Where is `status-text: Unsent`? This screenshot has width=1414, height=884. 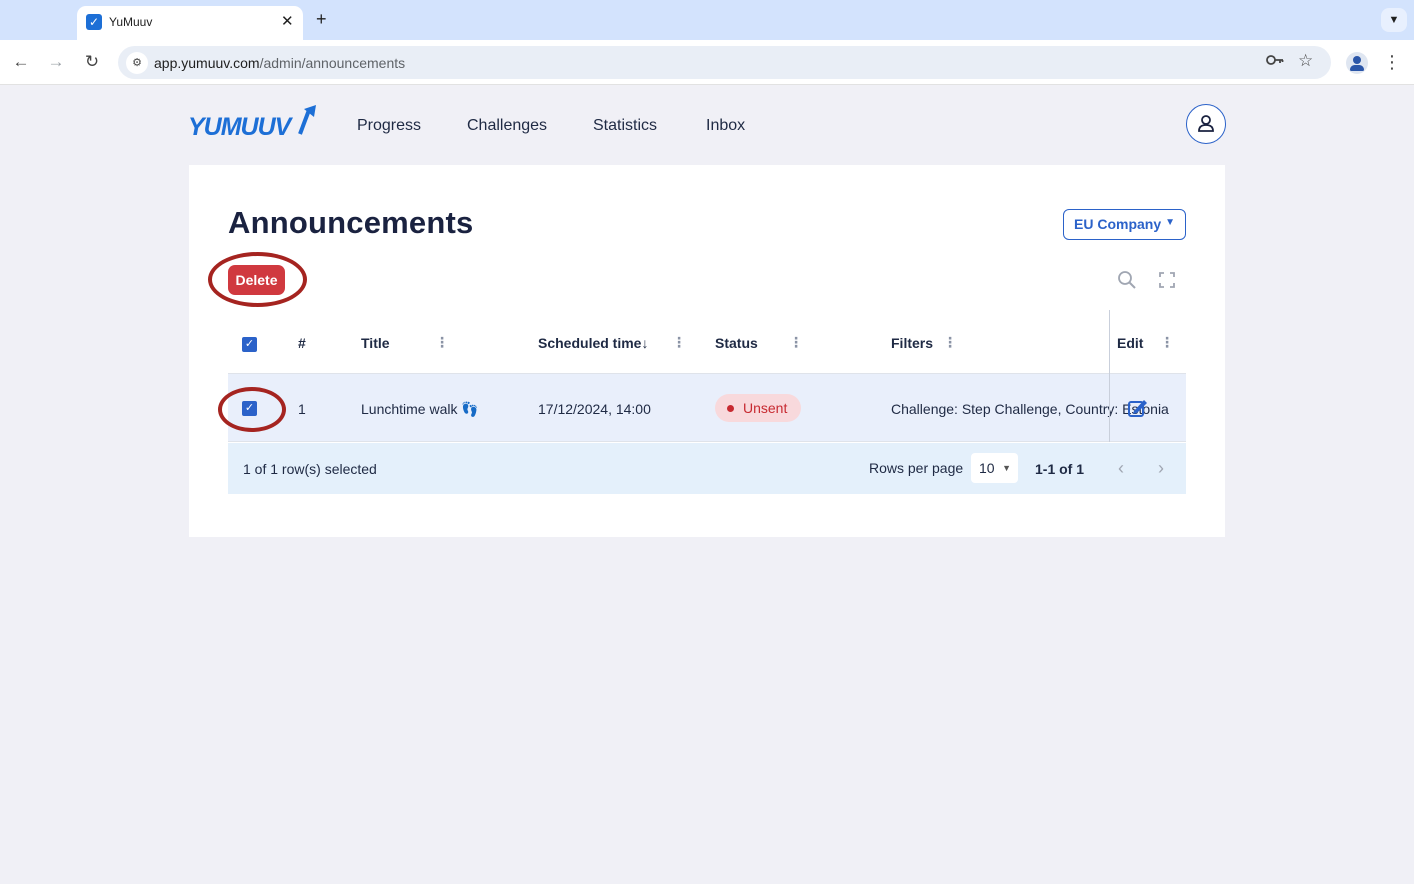
status-text: Unsent is located at coordinates (765, 408).